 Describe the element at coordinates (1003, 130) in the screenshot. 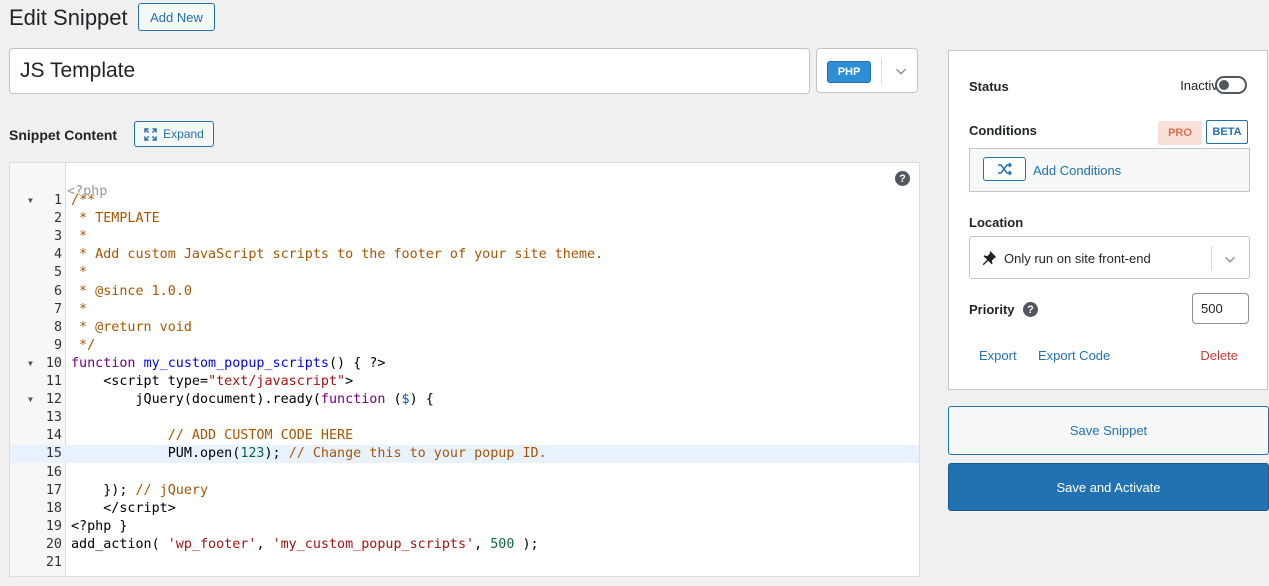

I see `conditions-label: Conditions` at that location.